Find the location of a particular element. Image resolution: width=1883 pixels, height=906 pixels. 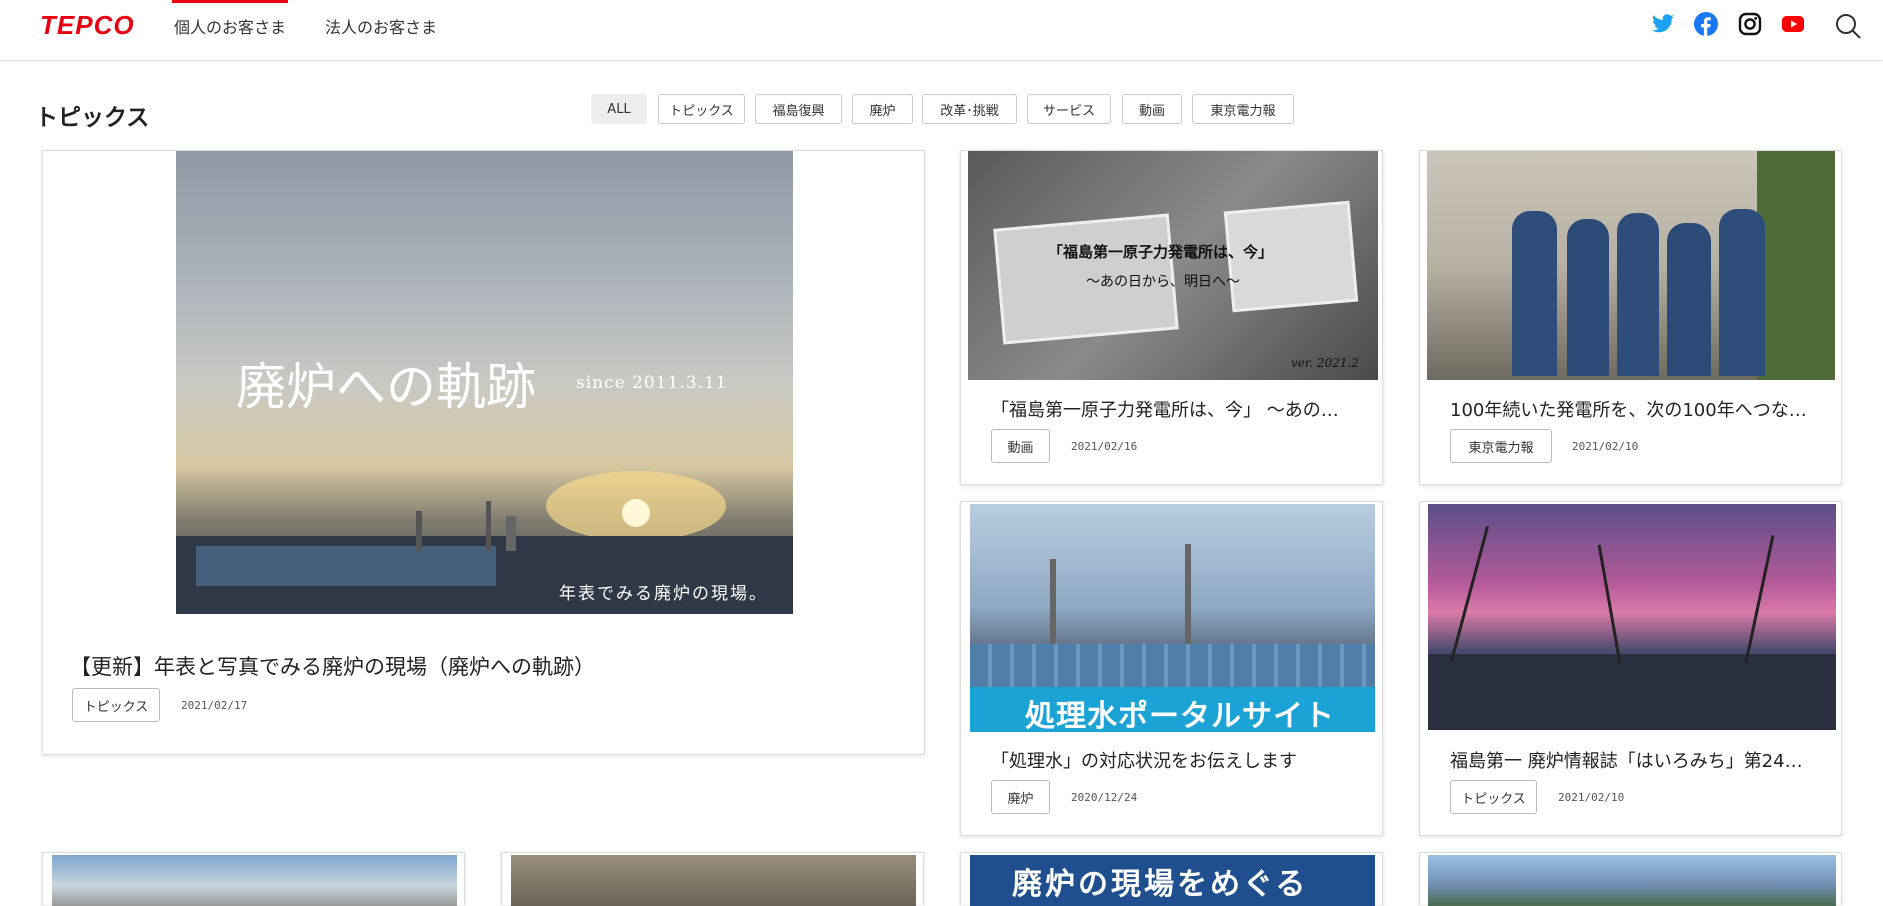

card-power-plant: 100年続いた発電所を、次の100年へつな… 東京電力報 2021/02/10 is located at coordinates (1630, 317).